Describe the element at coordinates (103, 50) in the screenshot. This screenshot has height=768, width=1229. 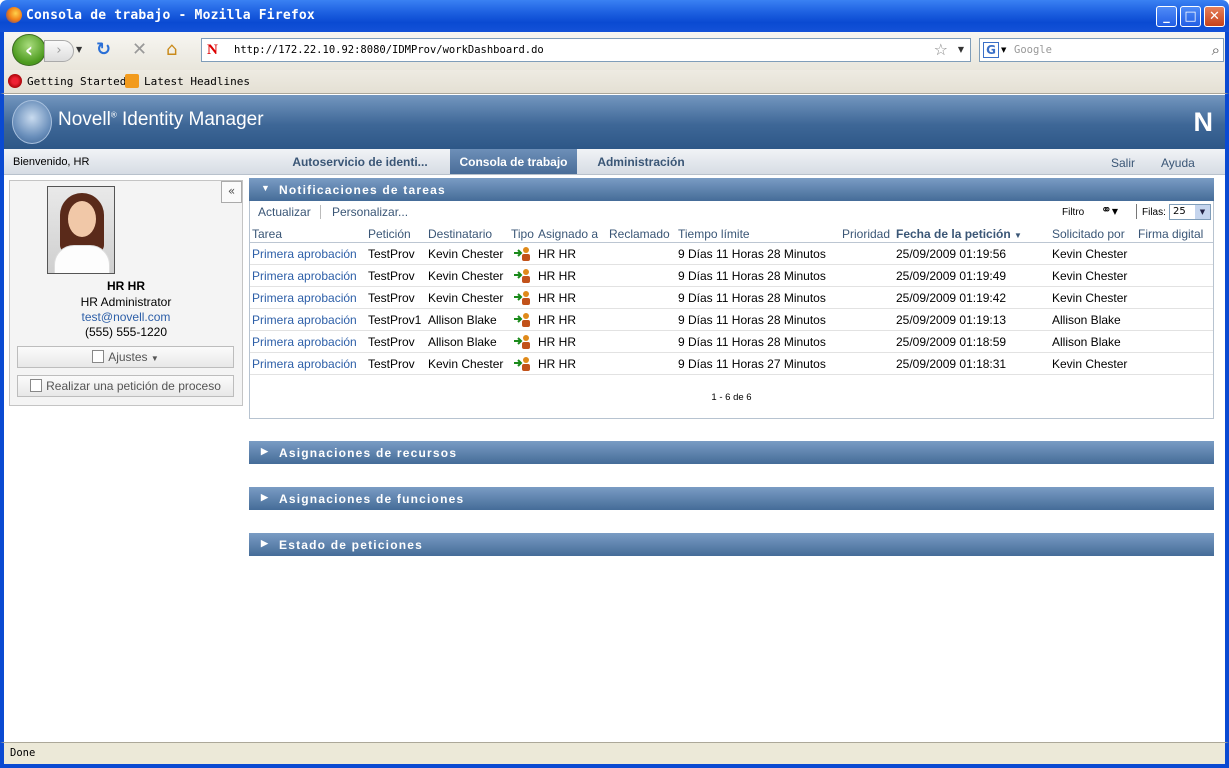
I see `reload-icon: ↻` at that location.